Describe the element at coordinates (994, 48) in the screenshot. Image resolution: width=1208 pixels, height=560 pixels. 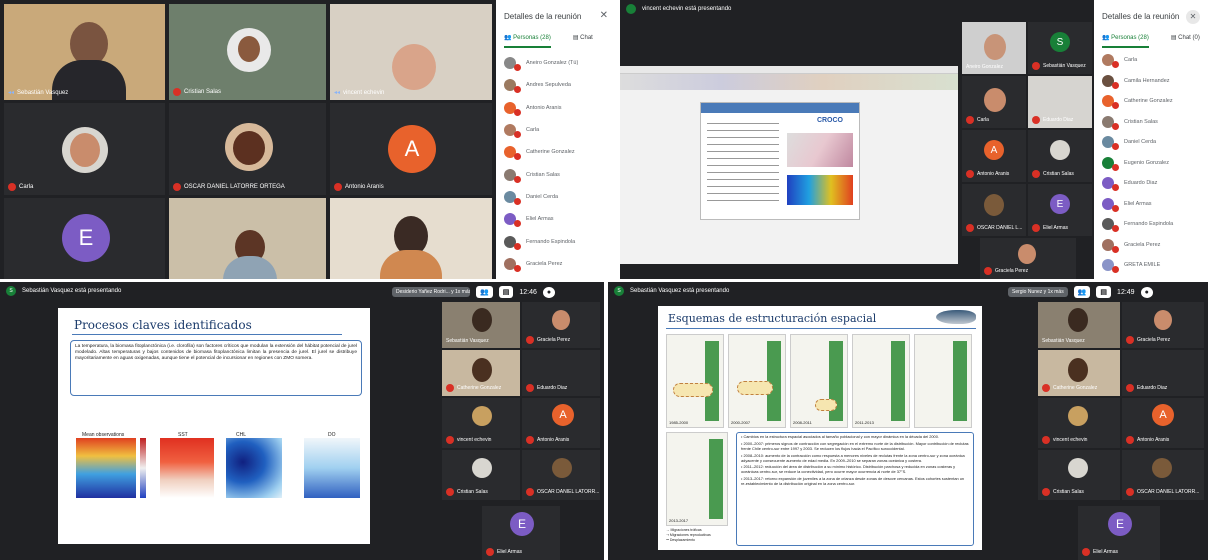
I see `video-tile: Aneiro Gonzalez` at that location.